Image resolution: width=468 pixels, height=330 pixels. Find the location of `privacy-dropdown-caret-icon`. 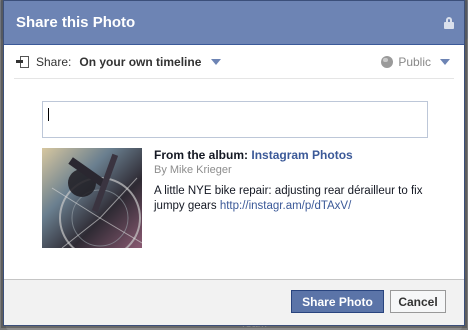

privacy-dropdown-caret-icon is located at coordinates (445, 61).